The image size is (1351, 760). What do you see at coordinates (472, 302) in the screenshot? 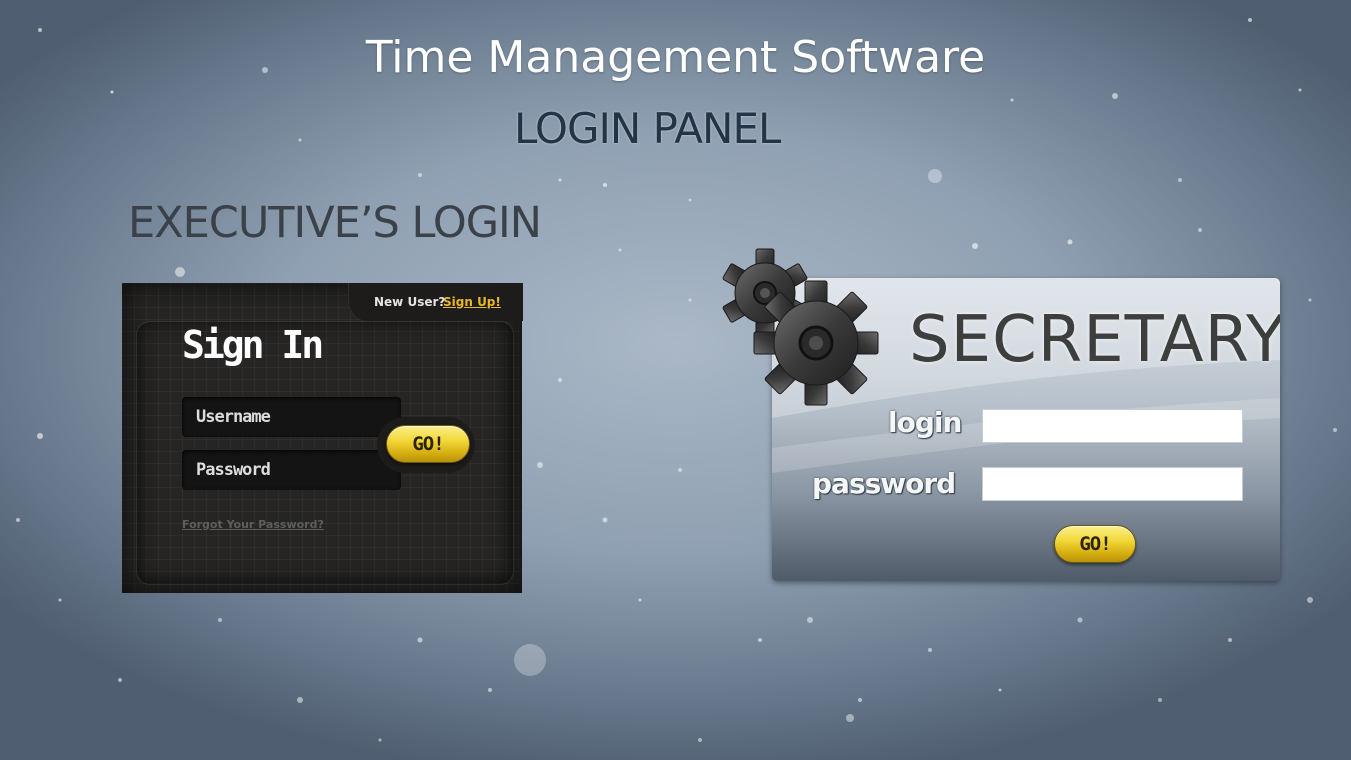
I see `sign-up-link: Sign Up!` at bounding box center [472, 302].